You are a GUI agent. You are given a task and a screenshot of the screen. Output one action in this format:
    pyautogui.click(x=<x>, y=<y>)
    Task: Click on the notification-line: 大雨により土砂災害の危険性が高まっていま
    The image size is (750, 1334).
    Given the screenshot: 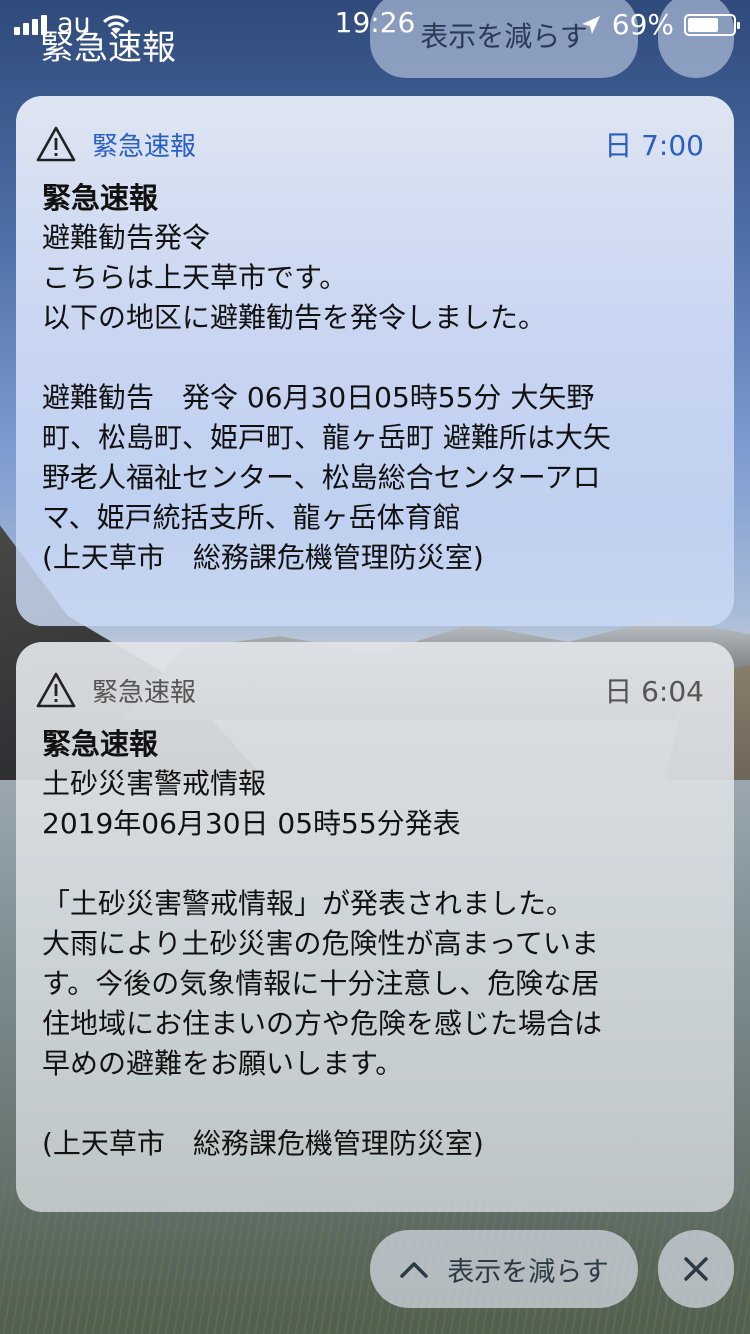 What is the action you would take?
    pyautogui.click(x=320, y=943)
    